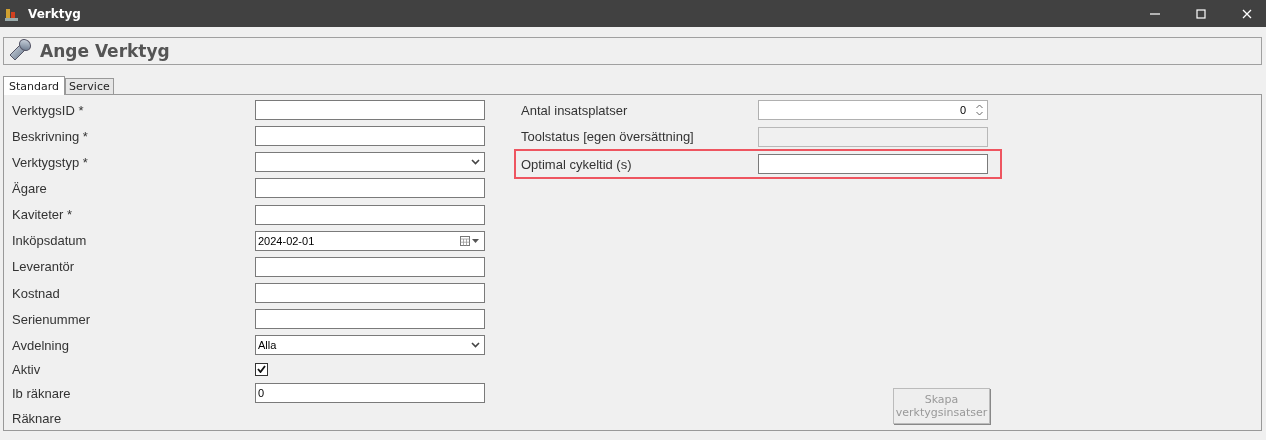 The height and width of the screenshot is (440, 1266). What do you see at coordinates (20, 51) in the screenshot?
I see `bolt-icon` at bounding box center [20, 51].